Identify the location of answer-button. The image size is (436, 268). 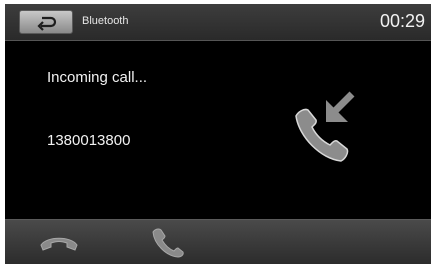
(167, 242).